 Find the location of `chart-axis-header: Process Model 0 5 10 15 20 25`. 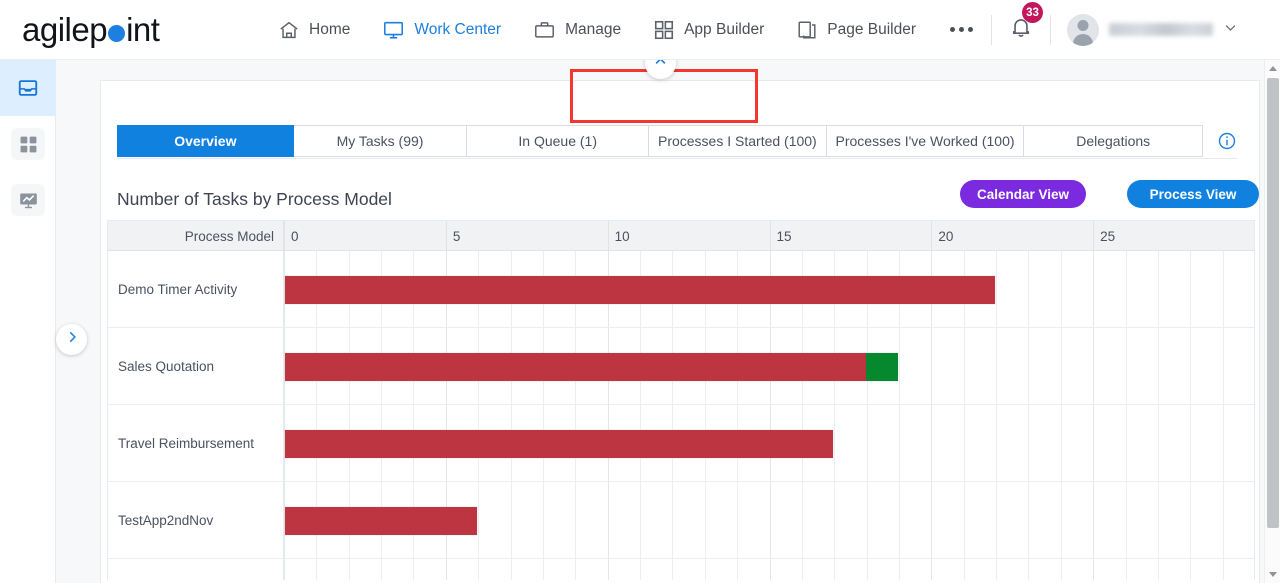

chart-axis-header: Process Model 0 5 10 15 20 25 is located at coordinates (681, 236).